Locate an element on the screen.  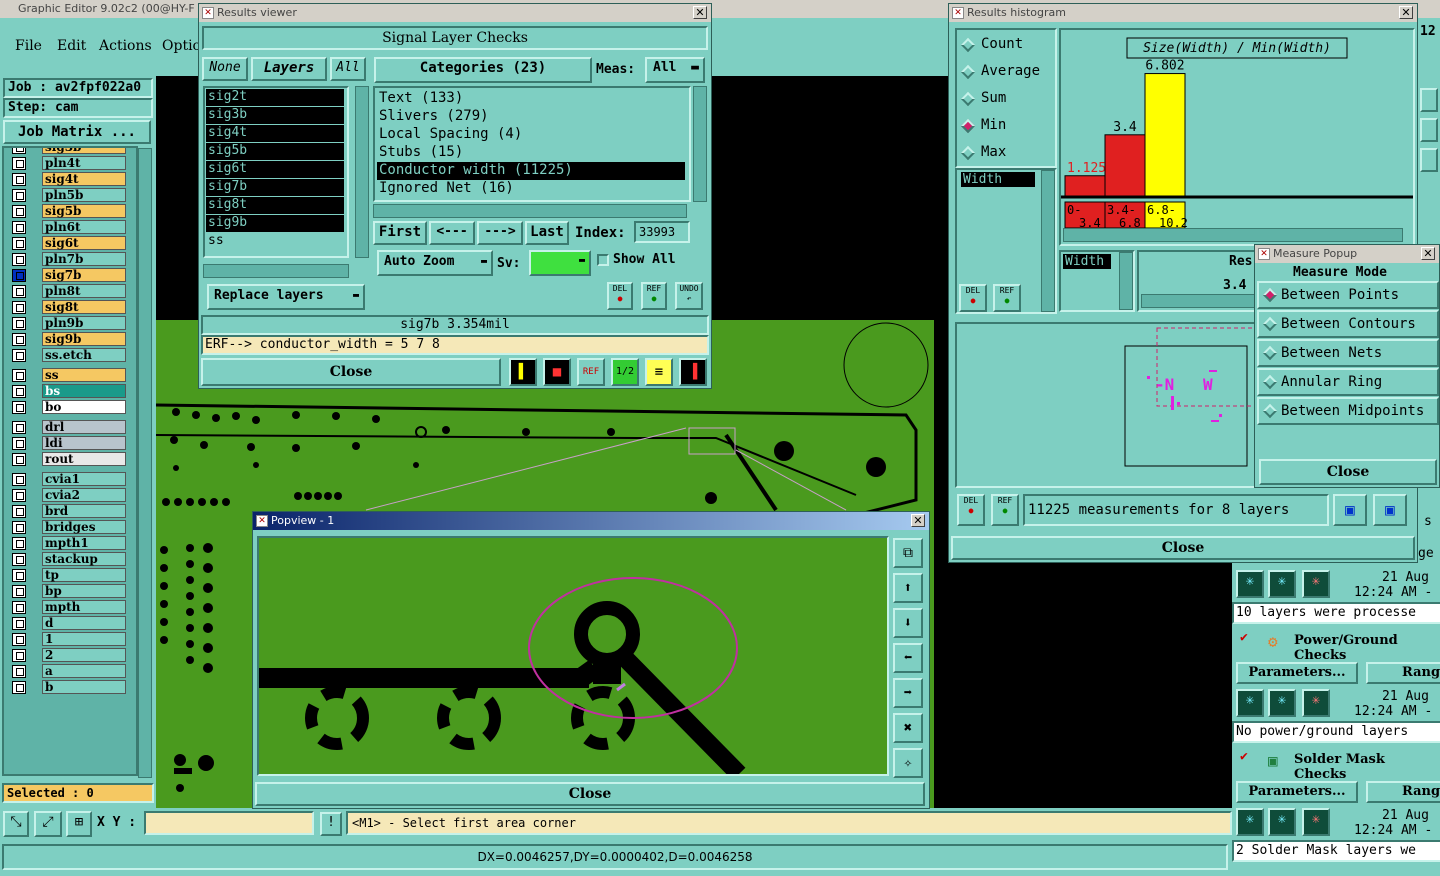
layer-name: d is located at coordinates (84, 623).